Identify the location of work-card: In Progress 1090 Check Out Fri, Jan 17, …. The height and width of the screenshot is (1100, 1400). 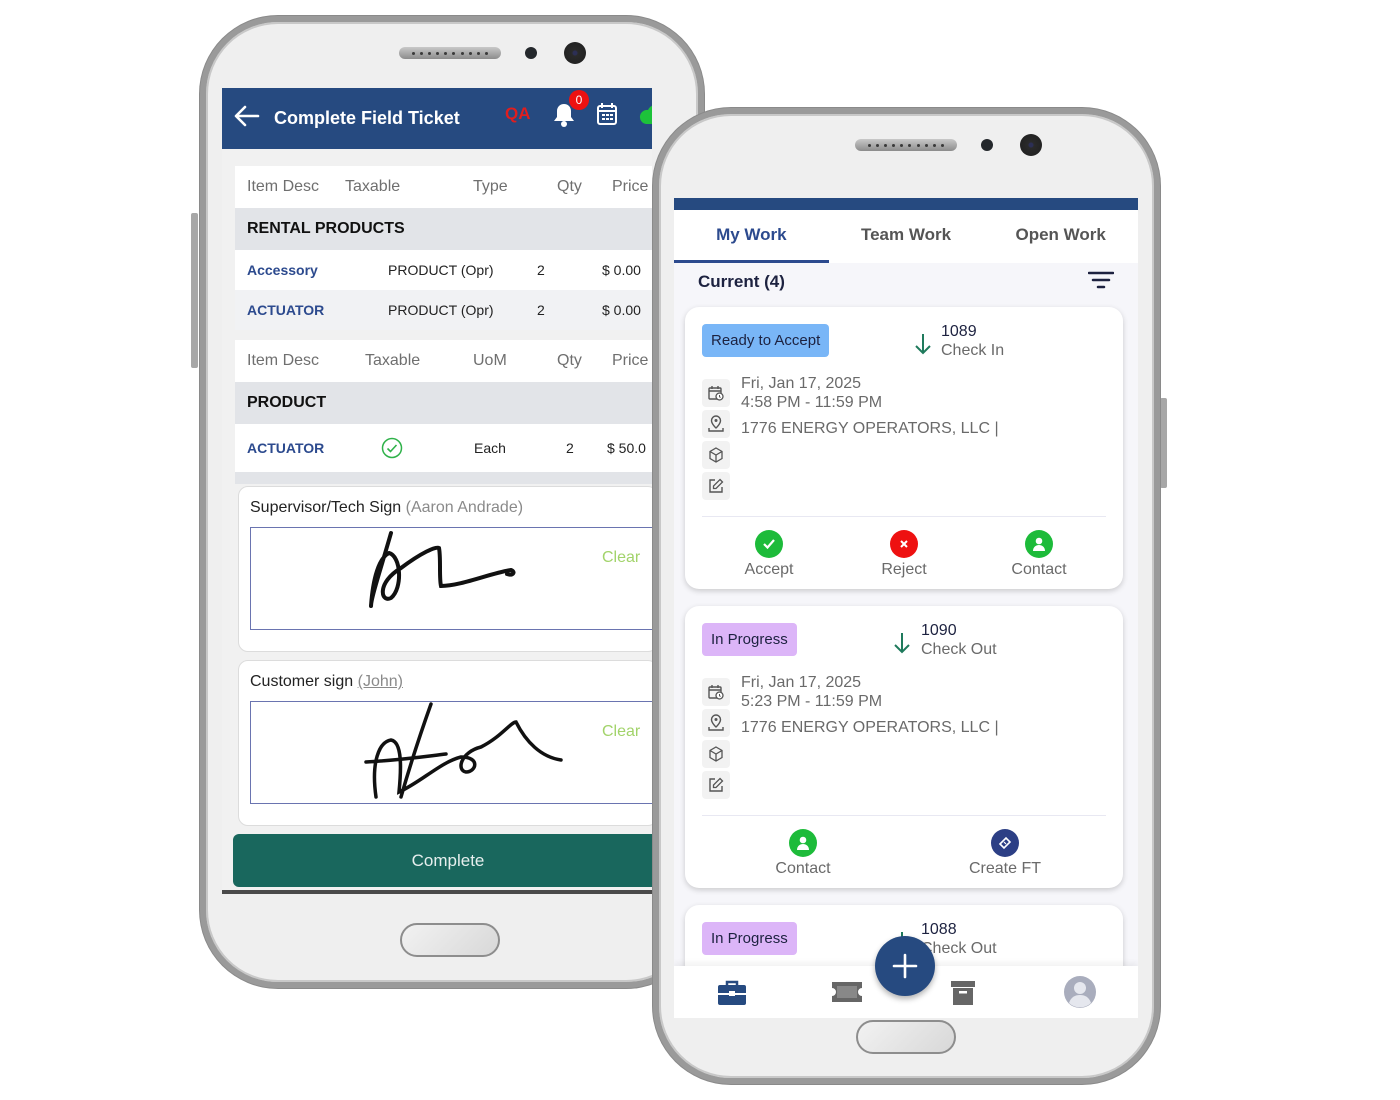
(904, 747).